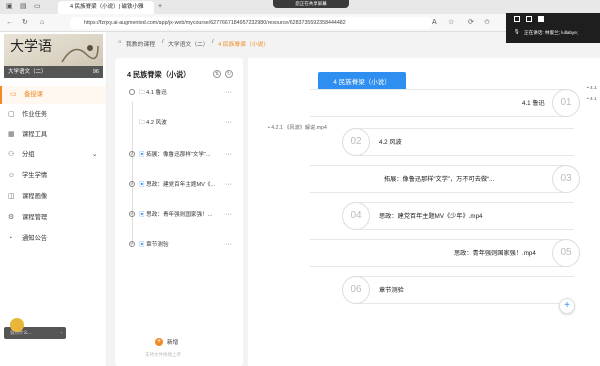 This screenshot has width=600, height=366. Describe the element at coordinates (434, 23) in the screenshot. I see `read-aloud-icon: A` at that location.